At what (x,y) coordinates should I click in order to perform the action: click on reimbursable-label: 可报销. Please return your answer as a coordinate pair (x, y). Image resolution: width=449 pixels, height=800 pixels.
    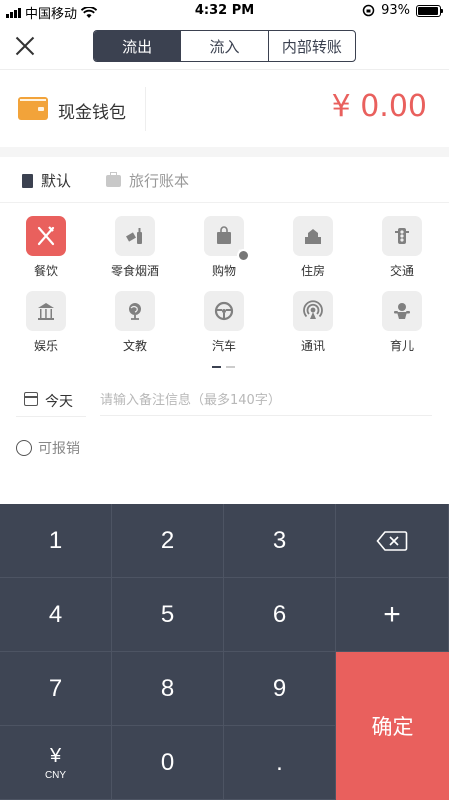
    Looking at the image, I should click on (59, 449).